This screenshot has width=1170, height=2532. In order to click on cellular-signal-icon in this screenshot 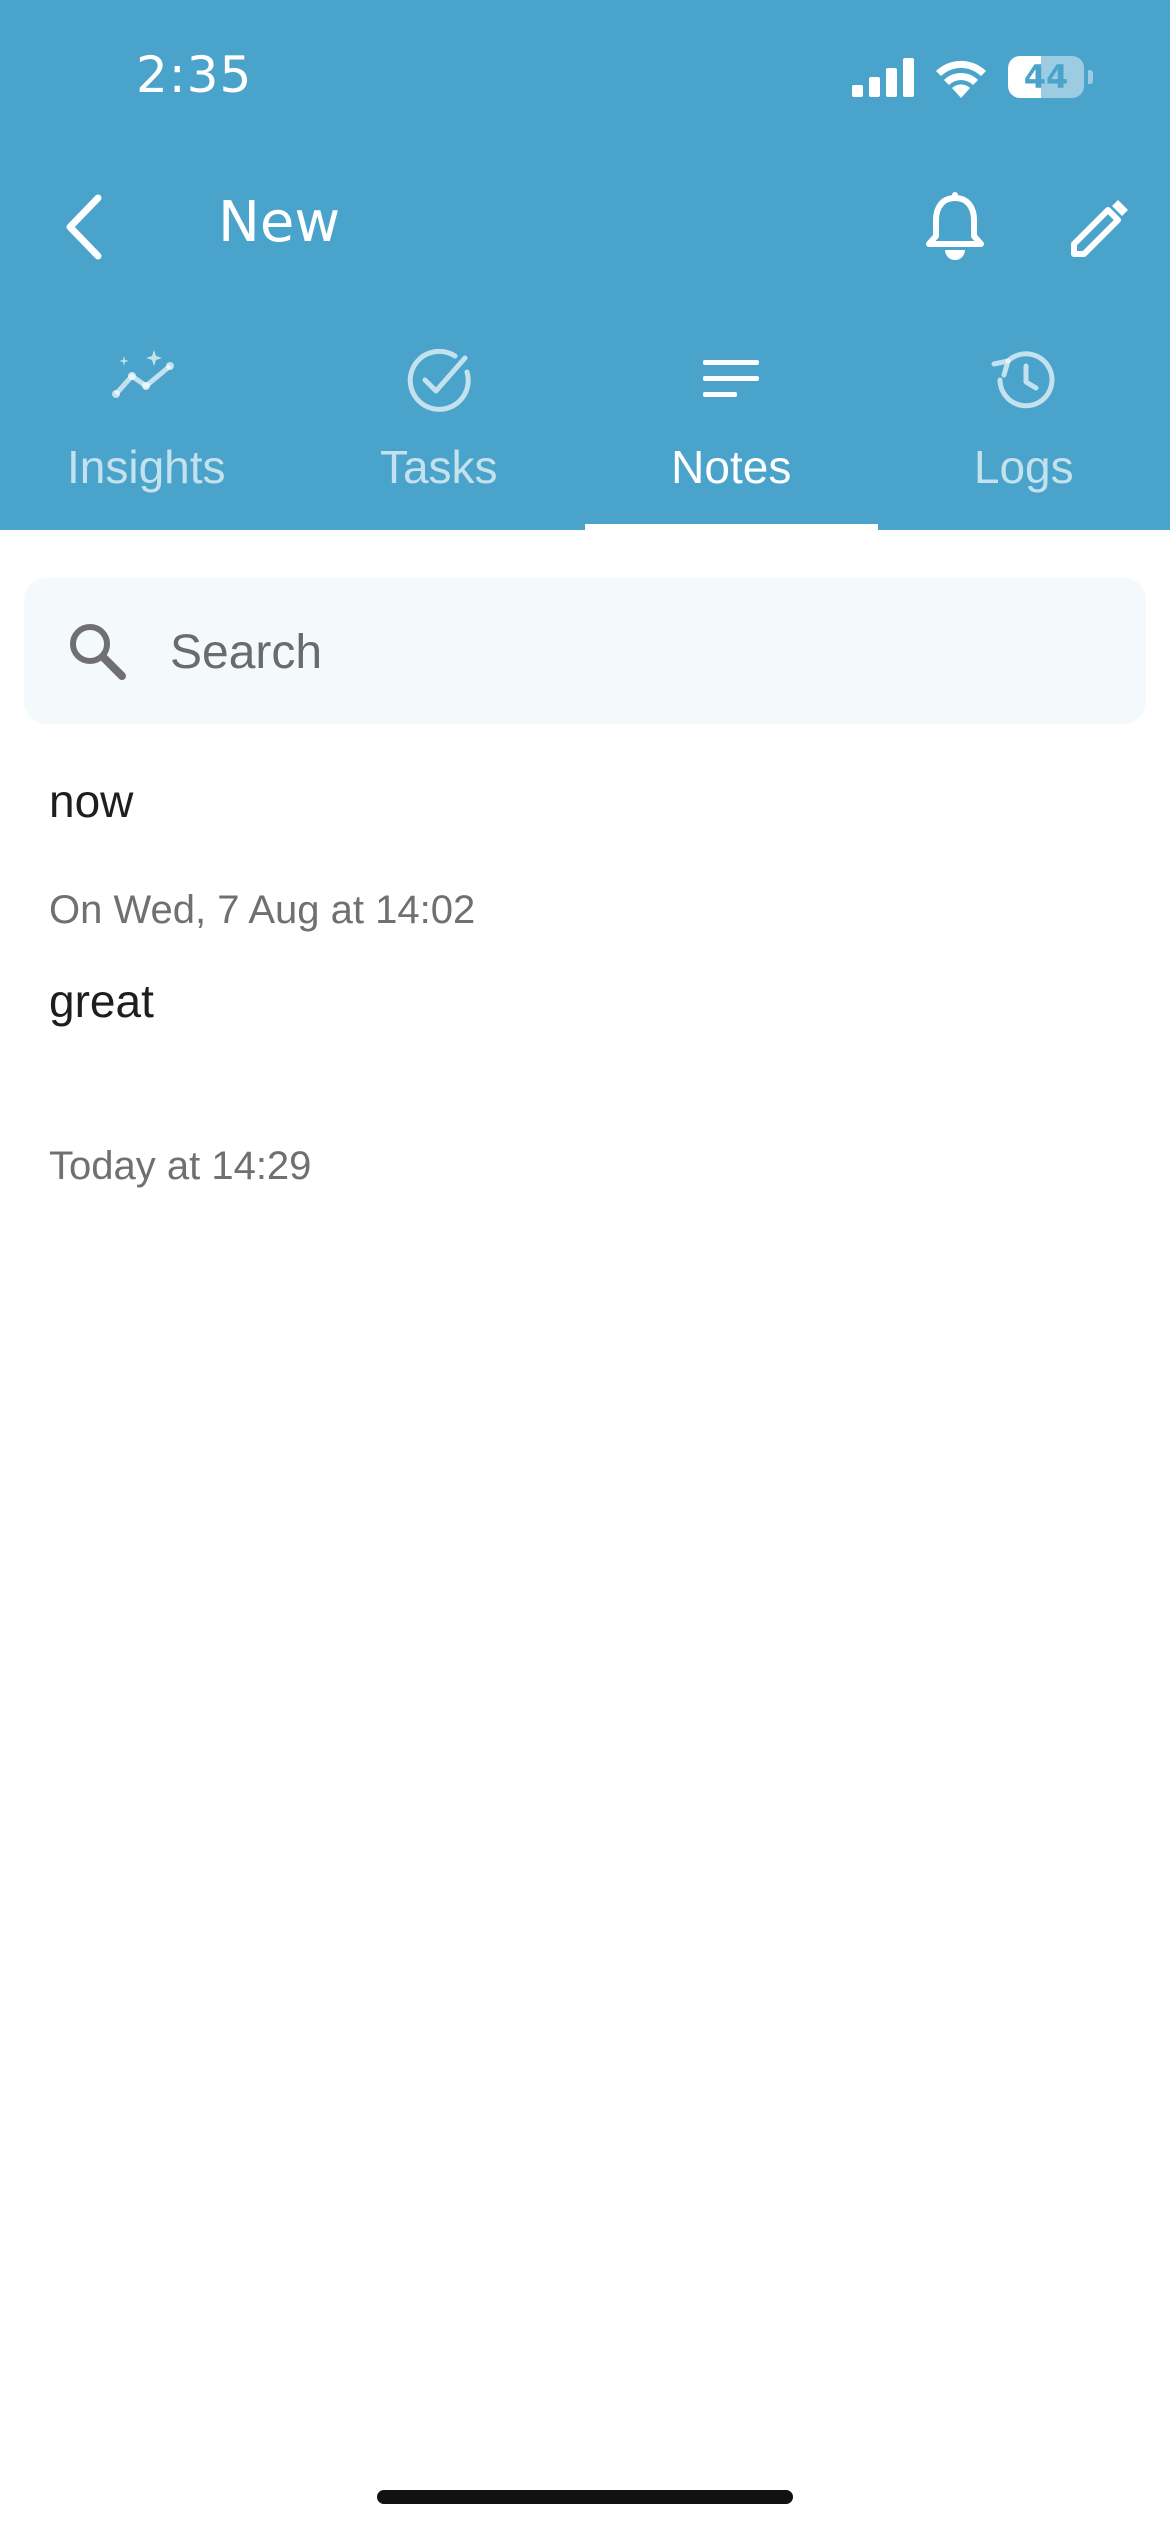, I will do `click(883, 77)`.